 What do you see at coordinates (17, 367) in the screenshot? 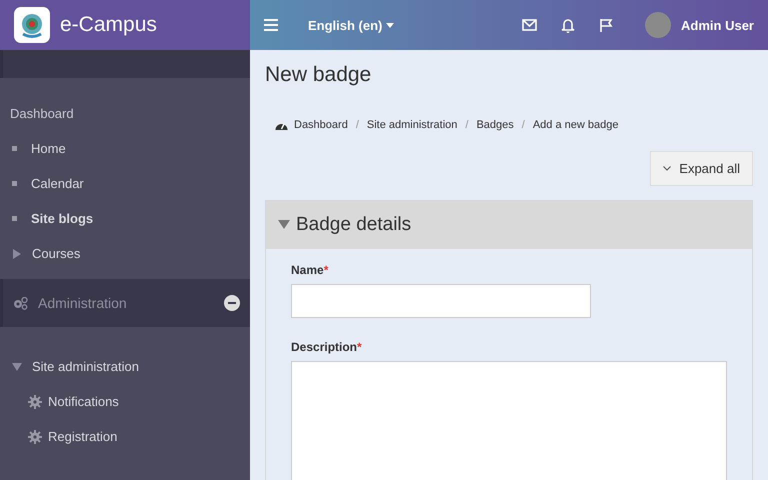
I see `expanded-triangle-icon` at bounding box center [17, 367].